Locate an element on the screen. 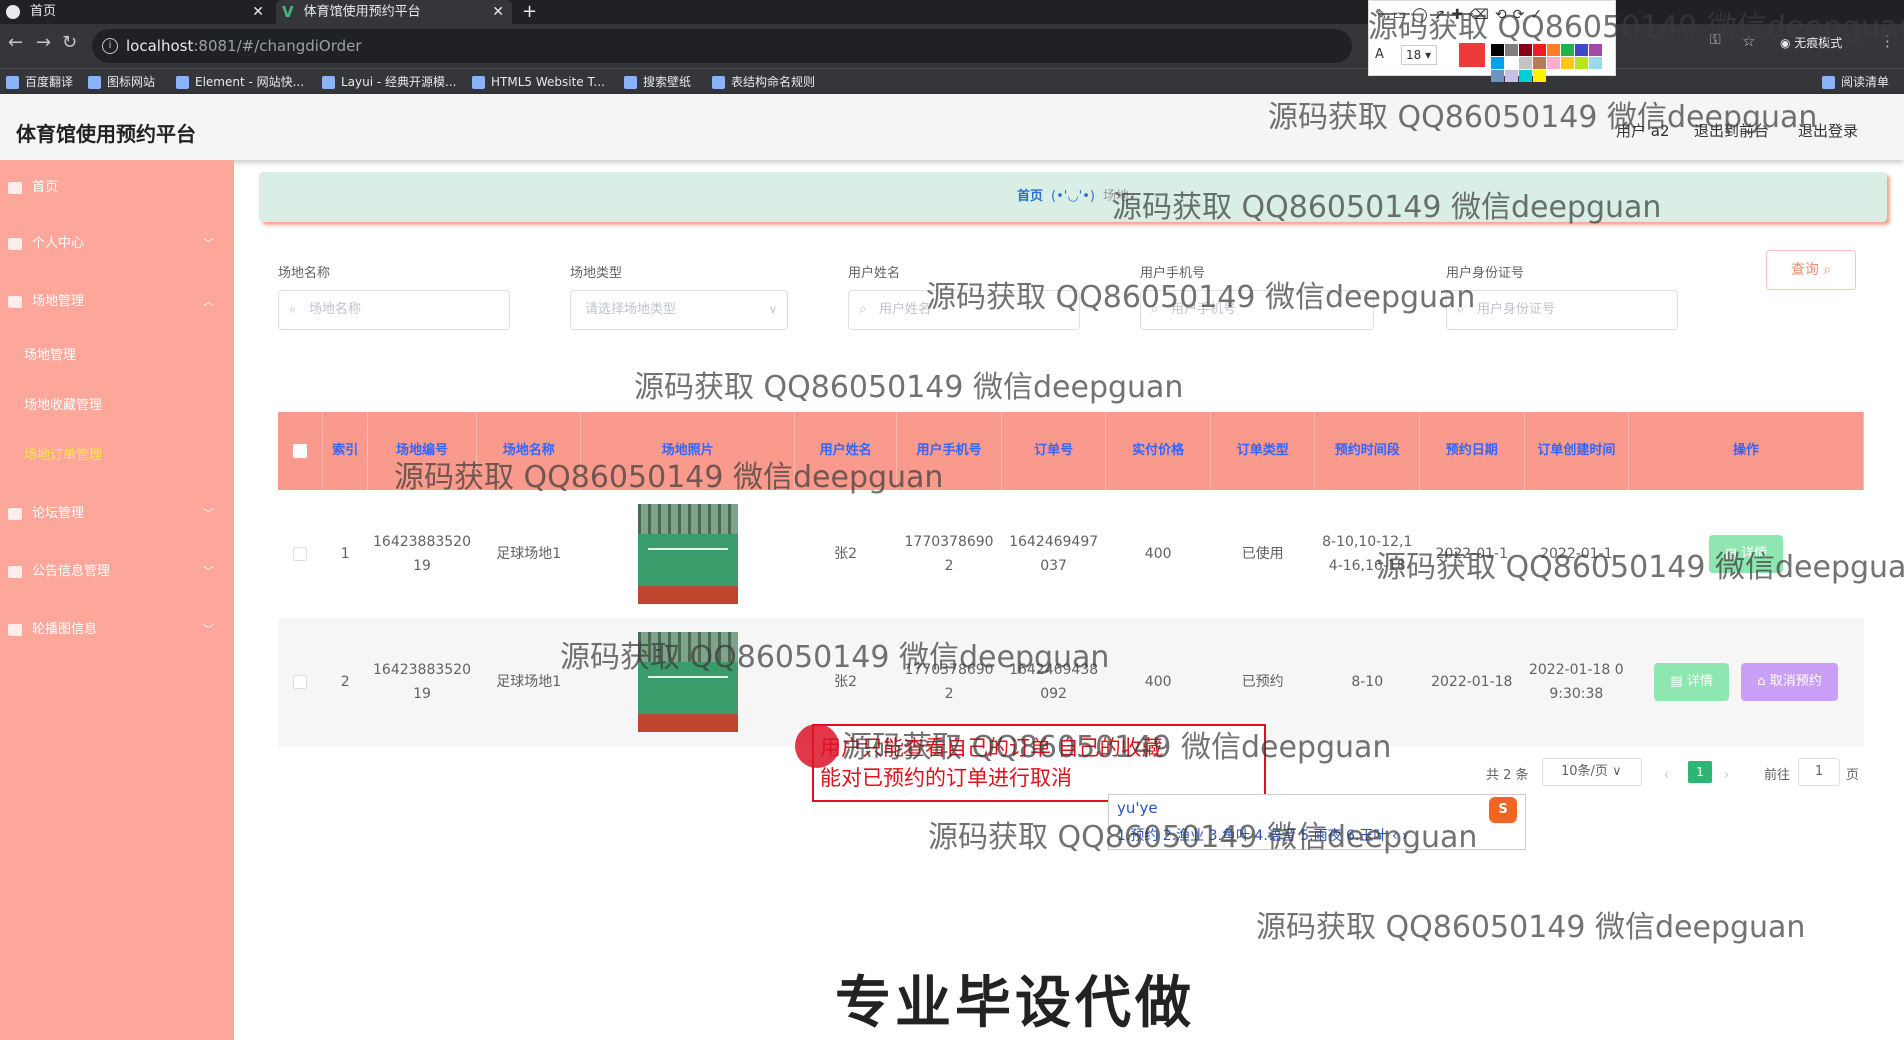 This screenshot has height=1040, width=1904. bookmark-item: 搜索壁纸 is located at coordinates (657, 82).